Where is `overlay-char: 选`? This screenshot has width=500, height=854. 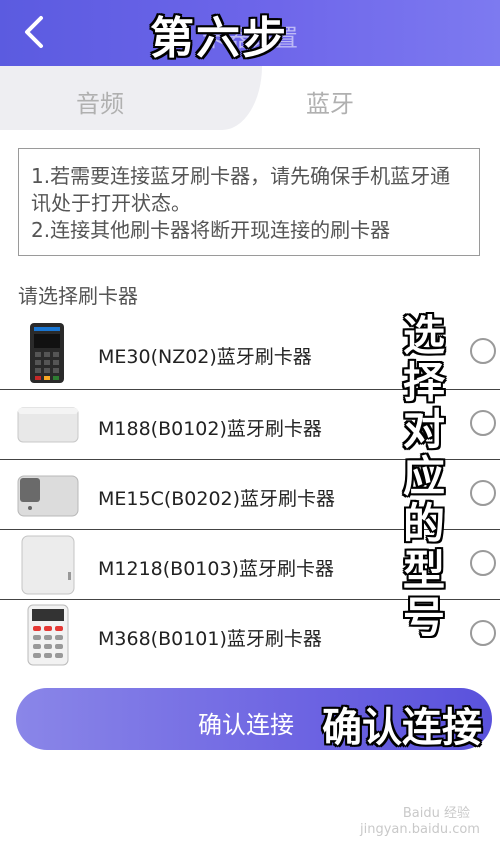 overlay-char: 选 is located at coordinates (423, 335).